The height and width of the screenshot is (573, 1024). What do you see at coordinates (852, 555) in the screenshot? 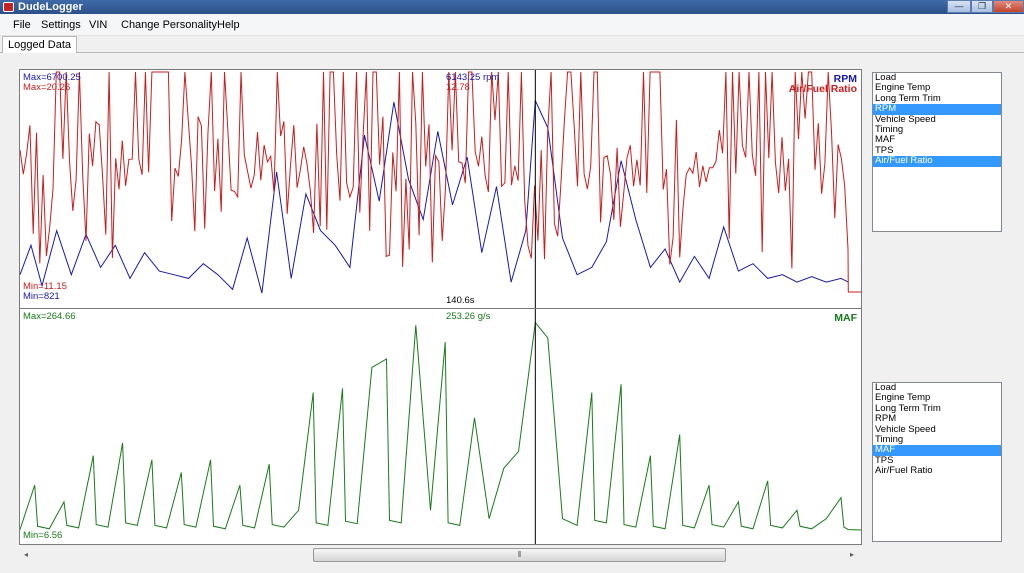
I see `scroll-right-arrow: ▸` at bounding box center [852, 555].